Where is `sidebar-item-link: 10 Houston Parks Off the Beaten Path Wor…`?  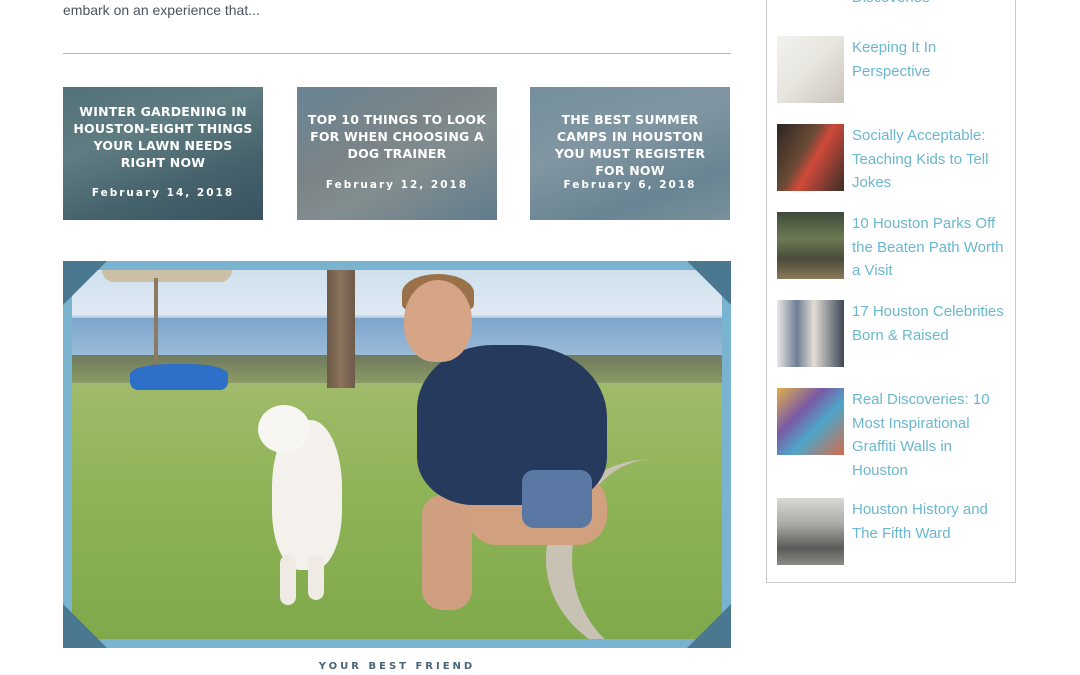
sidebar-item-link: 10 Houston Parks Off the Beaten Path Wor… is located at coordinates (932, 247).